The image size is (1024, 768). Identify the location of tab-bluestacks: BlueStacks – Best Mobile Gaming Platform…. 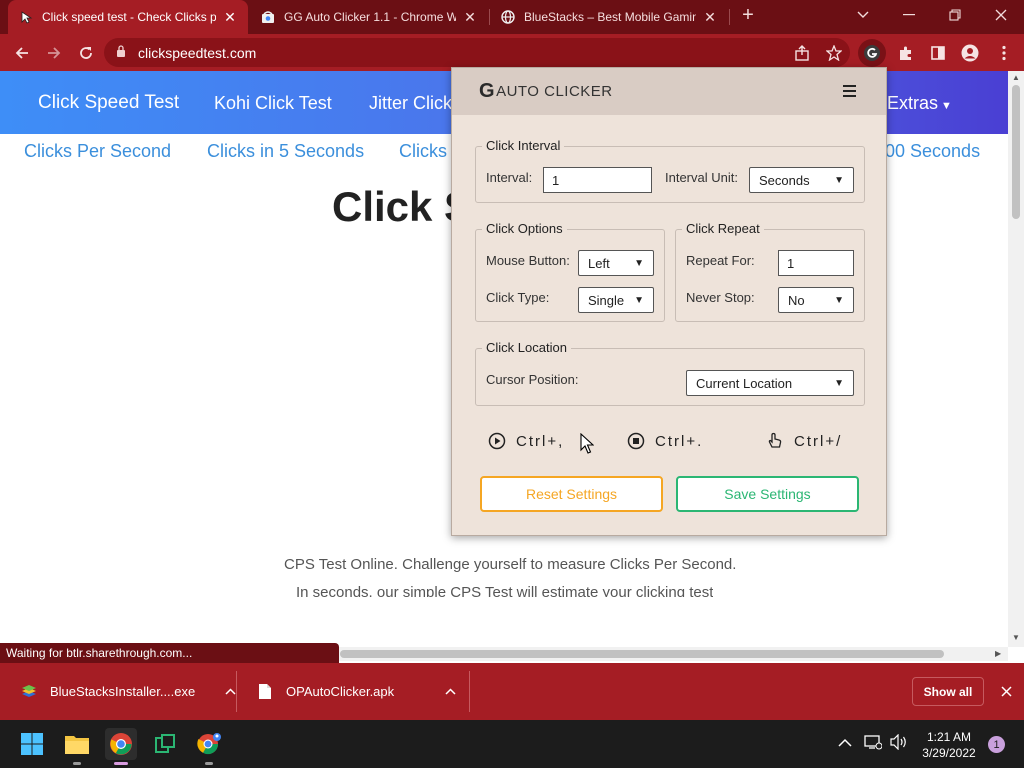
(609, 17).